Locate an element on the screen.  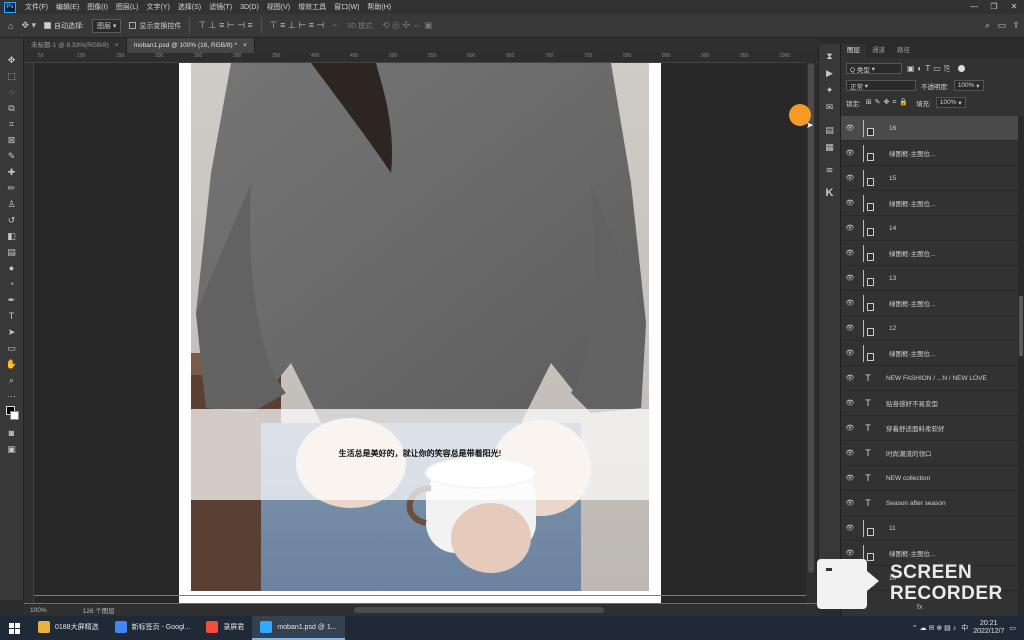
plugin-k-icon: K is located at coordinates (830, 193).